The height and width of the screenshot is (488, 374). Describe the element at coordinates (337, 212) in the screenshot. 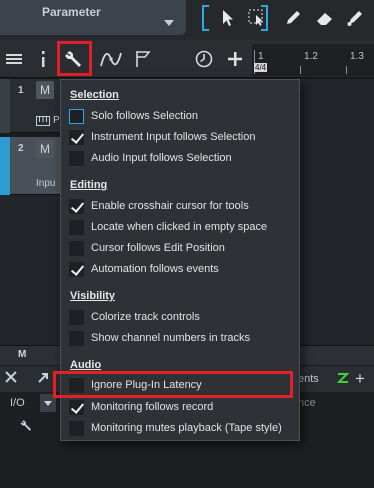

I see `arrange-view` at that location.